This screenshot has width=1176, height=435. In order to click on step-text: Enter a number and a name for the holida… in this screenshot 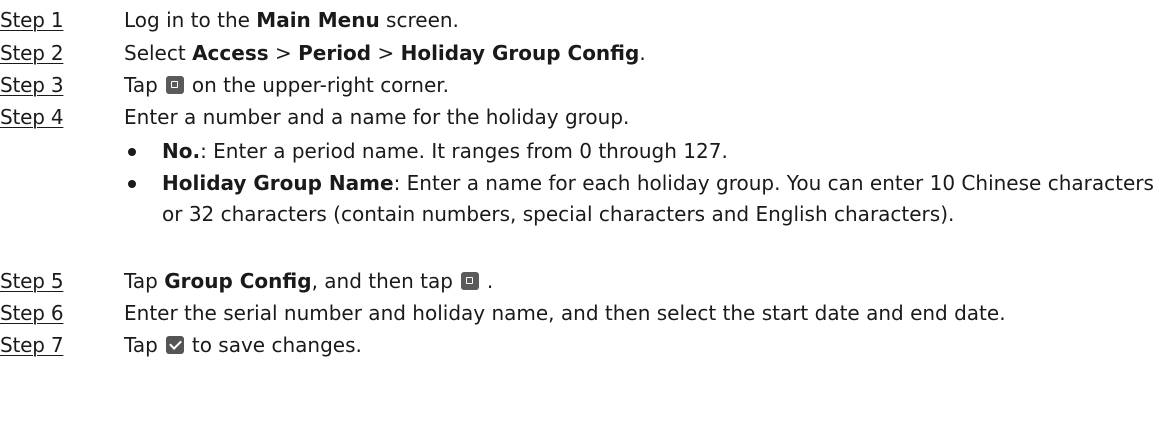, I will do `click(377, 117)`.